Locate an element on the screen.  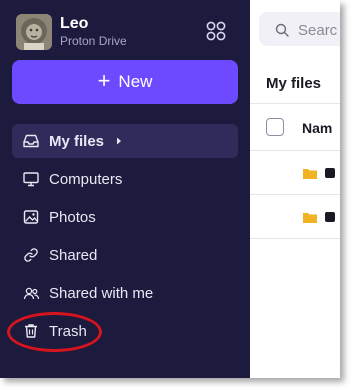
column-header-name: Nam is located at coordinates (317, 128).